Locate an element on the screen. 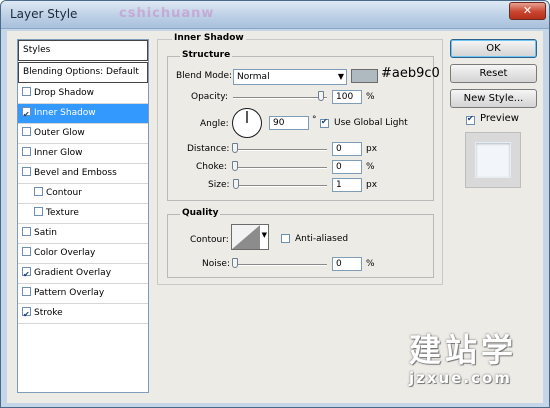 This screenshot has height=408, width=550. distance-input: 0 is located at coordinates (347, 149).